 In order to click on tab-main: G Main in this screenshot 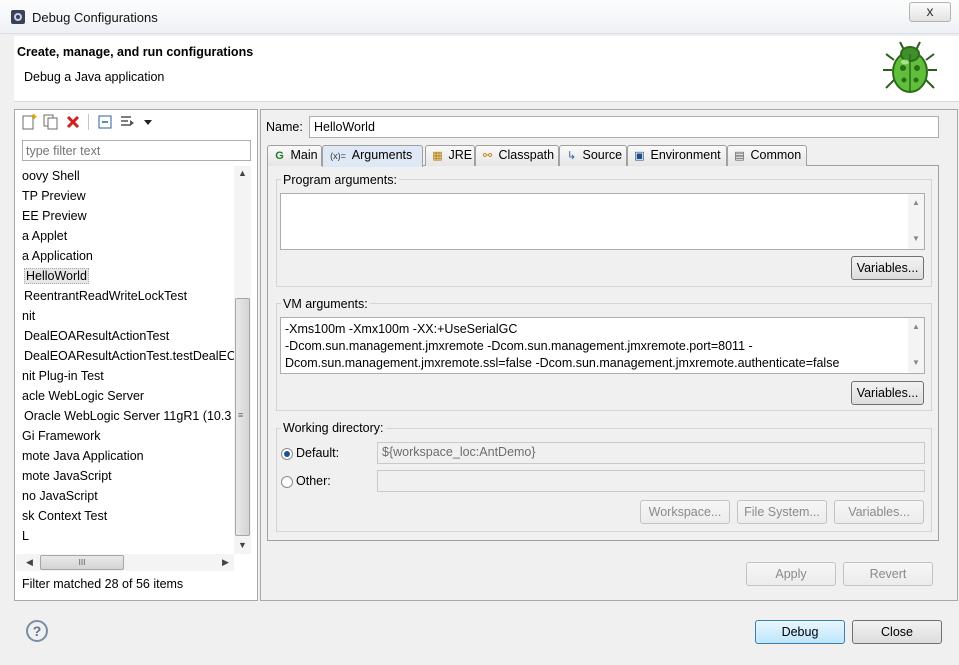, I will do `click(294, 155)`.